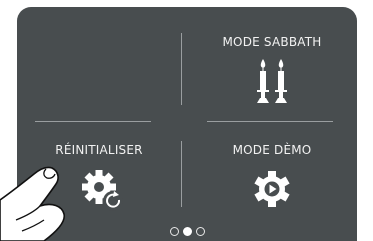 This screenshot has width=373, height=241. Describe the element at coordinates (93, 121) in the screenshot. I see `divider-horizontal-left` at that location.